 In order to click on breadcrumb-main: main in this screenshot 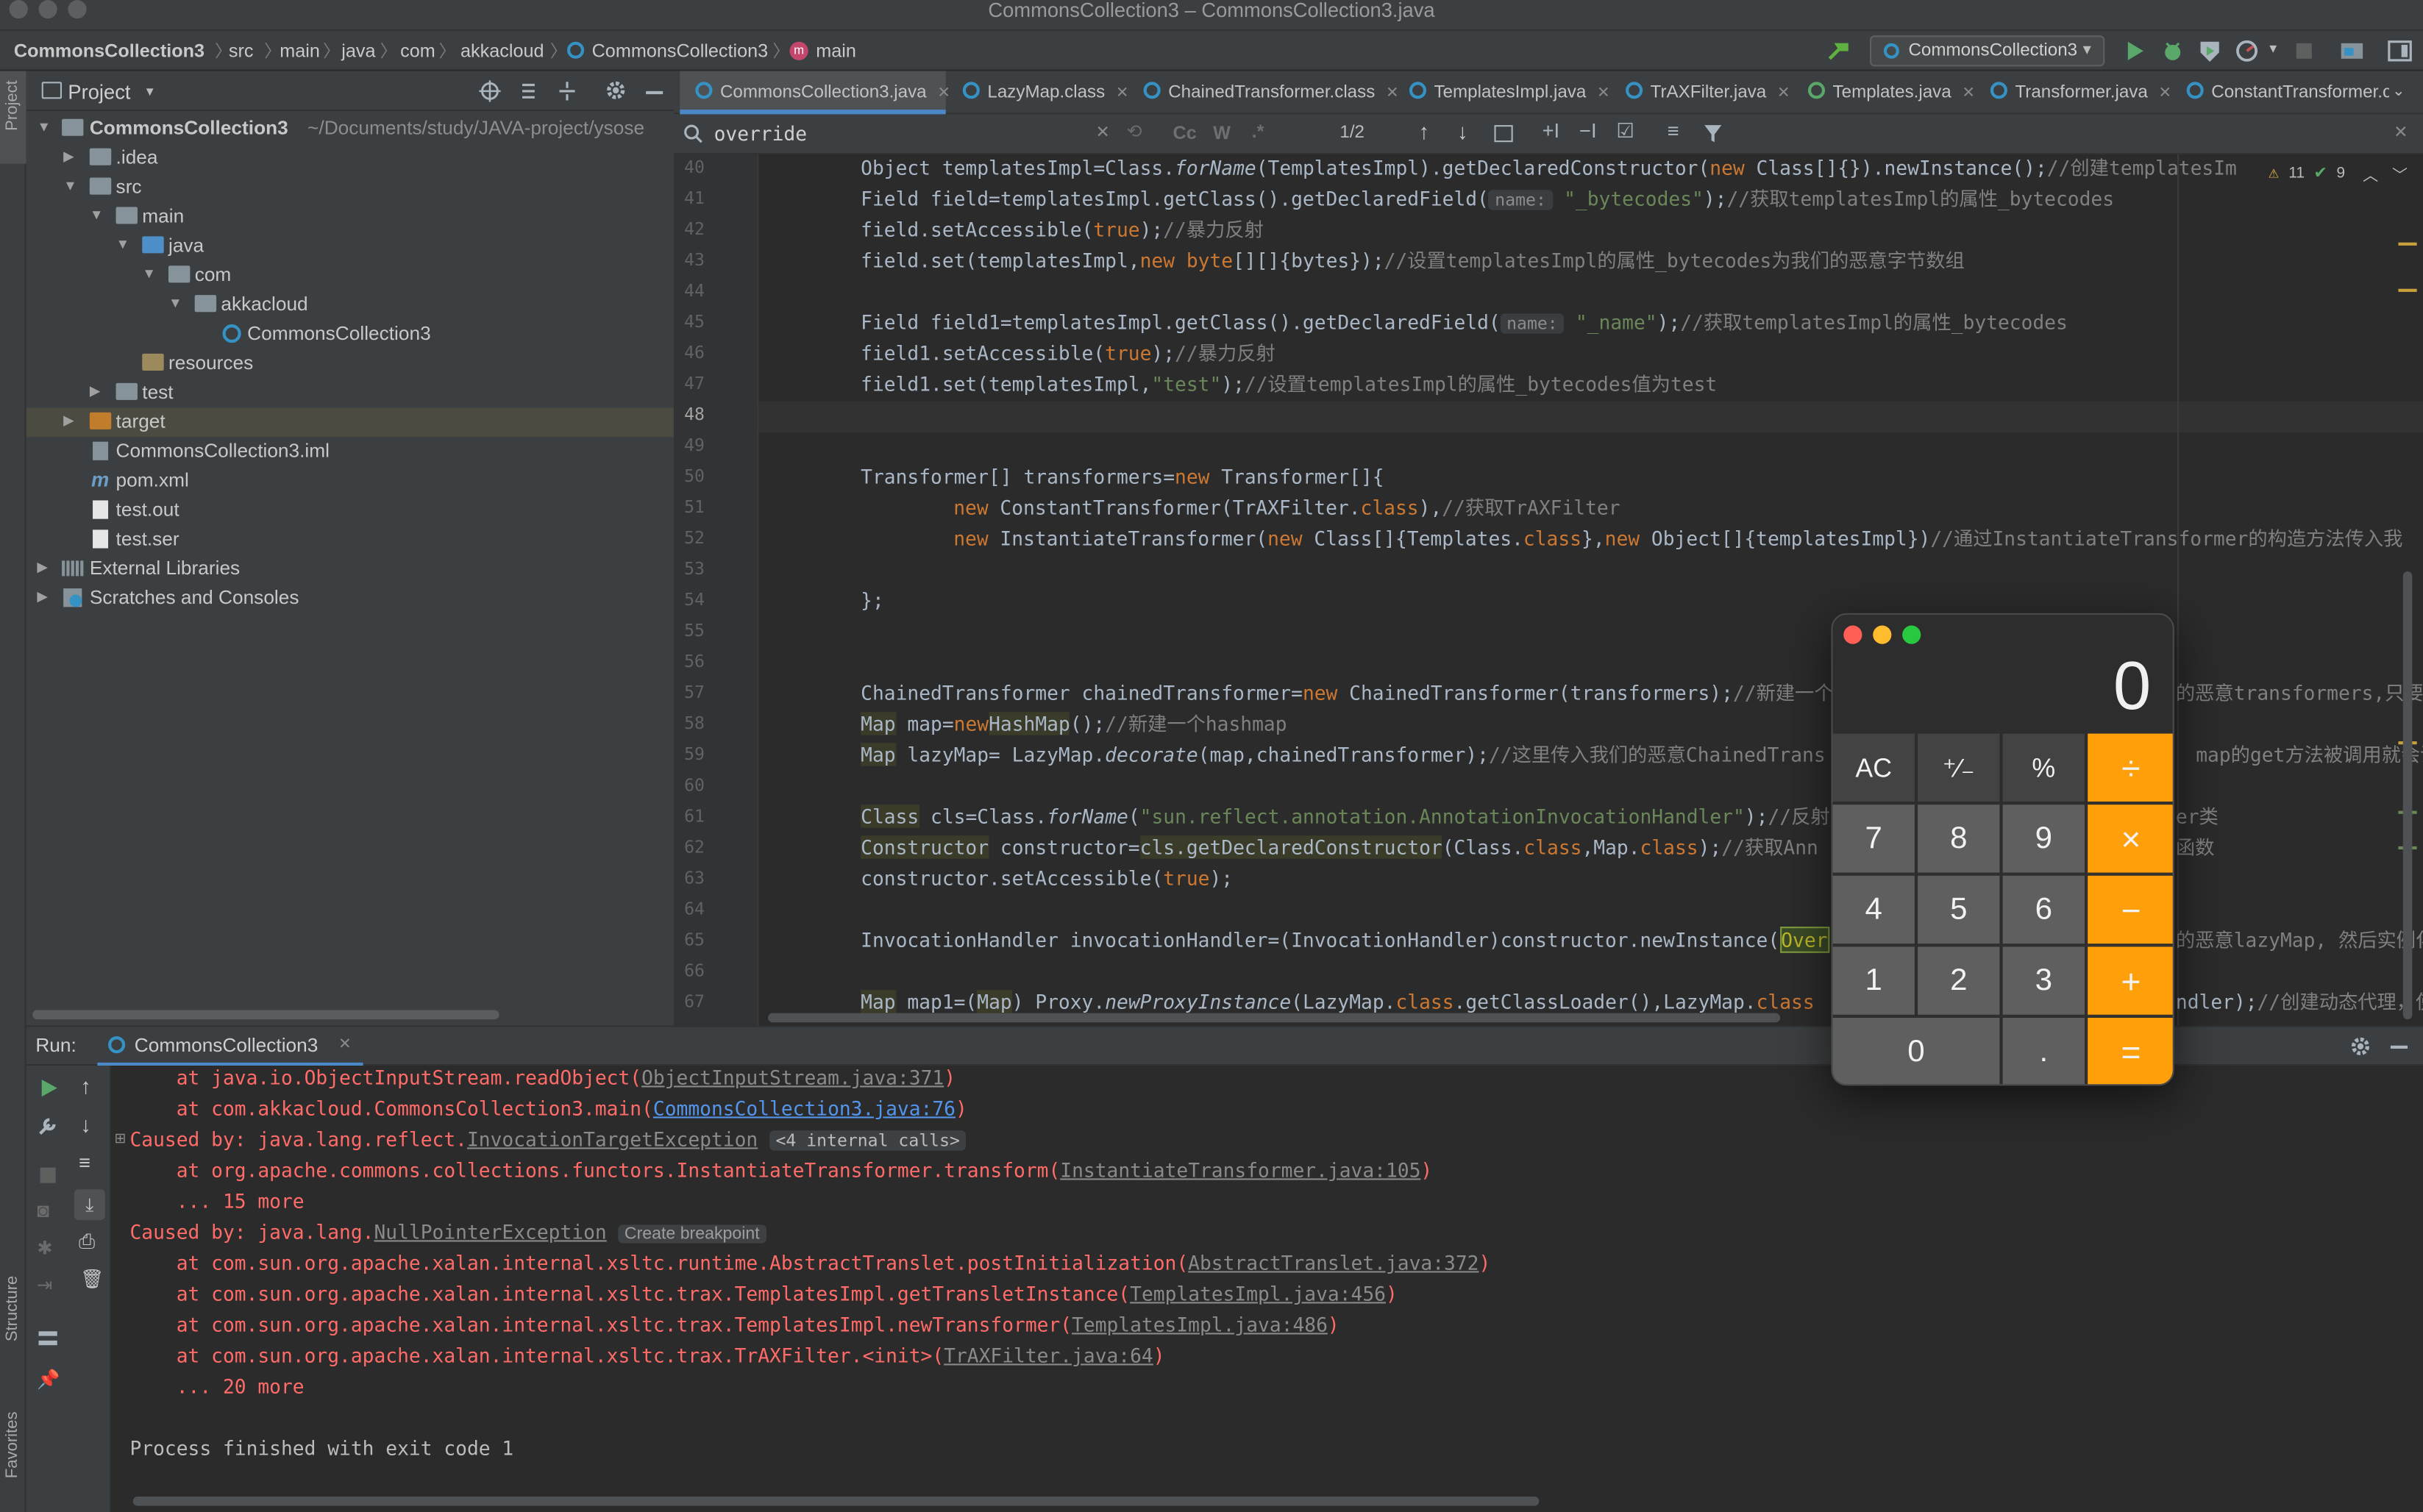, I will do `click(300, 51)`.